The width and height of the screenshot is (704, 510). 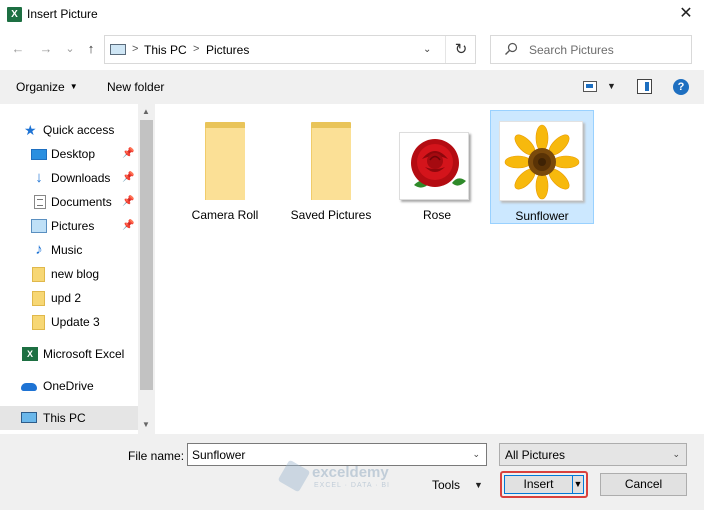 I want to click on insert-button: Insert, so click(x=538, y=484).